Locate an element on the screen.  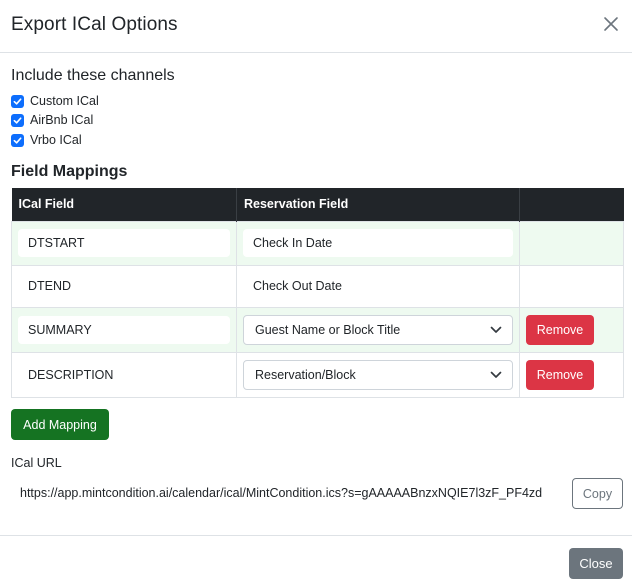
header-reservation-field: Reservation Field is located at coordinates (378, 204).